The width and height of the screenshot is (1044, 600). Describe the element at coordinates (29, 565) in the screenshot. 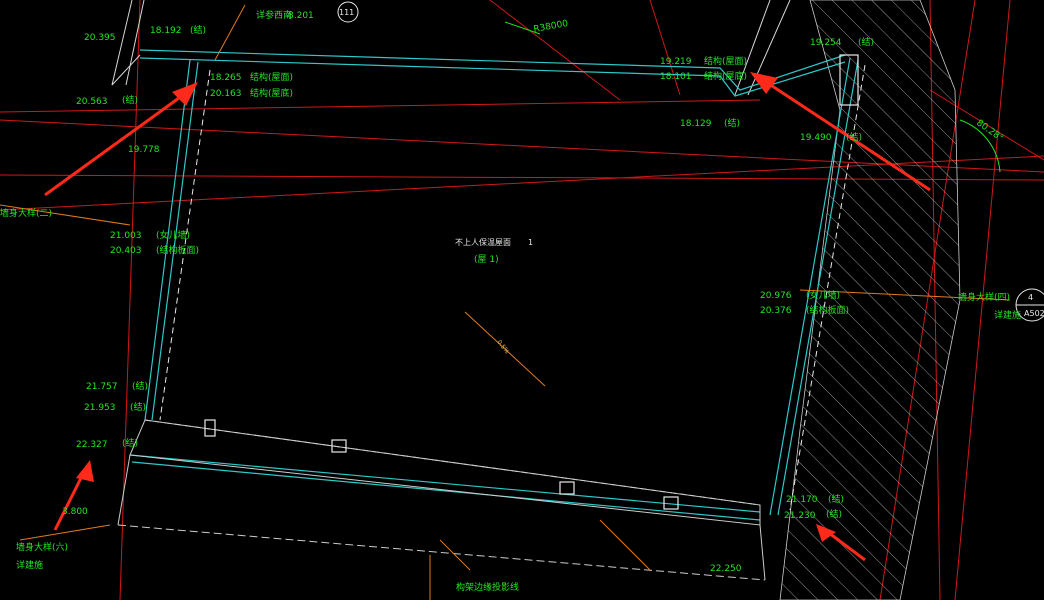

I see `left-detail-ref: 详建施` at that location.